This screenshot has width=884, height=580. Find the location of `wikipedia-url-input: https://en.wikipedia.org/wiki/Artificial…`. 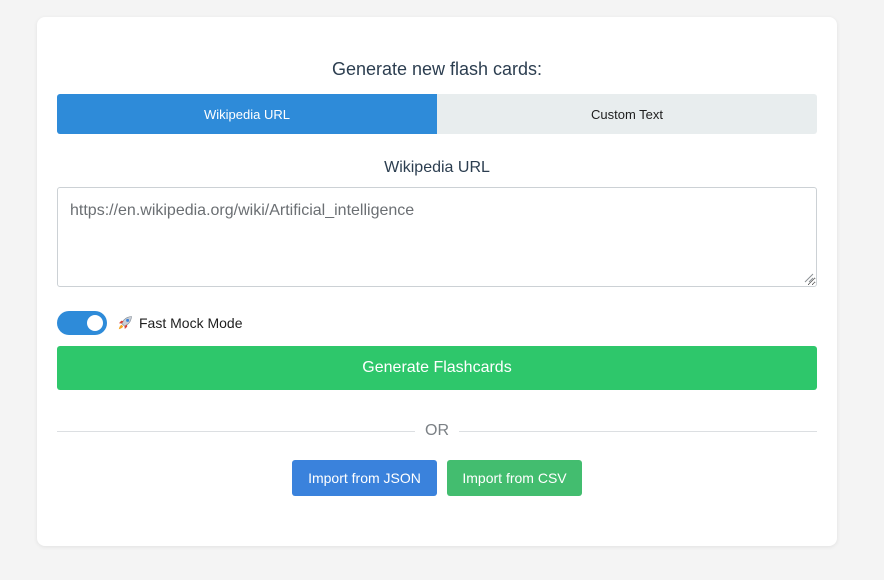

wikipedia-url-input: https://en.wikipedia.org/wiki/Artificial… is located at coordinates (437, 237).